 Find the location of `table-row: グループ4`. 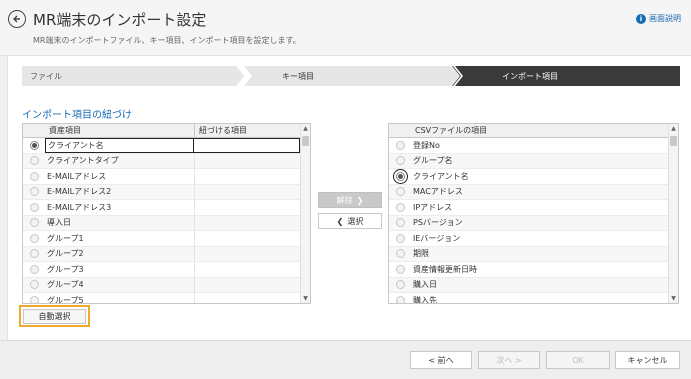

table-row: グループ4 is located at coordinates (161, 285).